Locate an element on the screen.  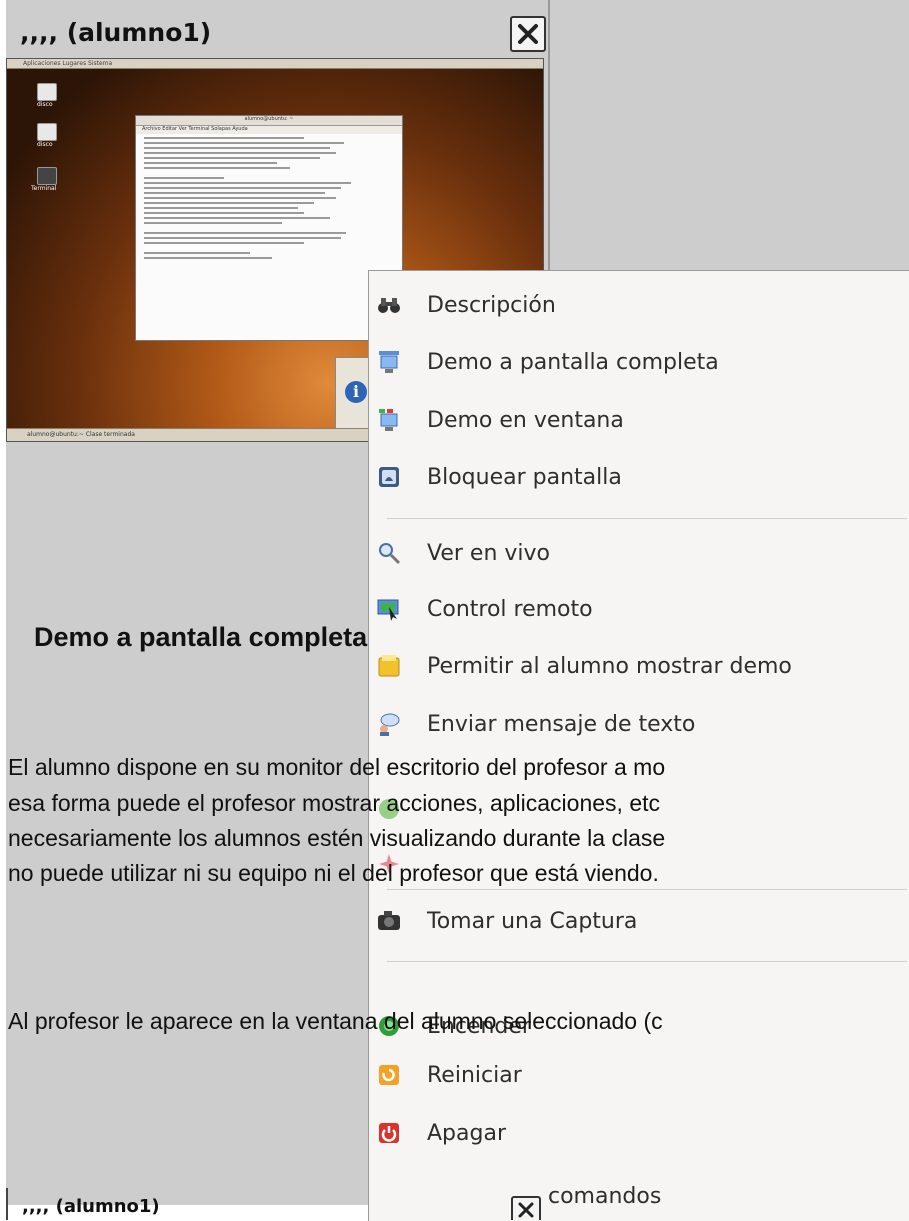
menu-item-tomar-captura: Tomar una Captura is located at coordinates (639, 921).